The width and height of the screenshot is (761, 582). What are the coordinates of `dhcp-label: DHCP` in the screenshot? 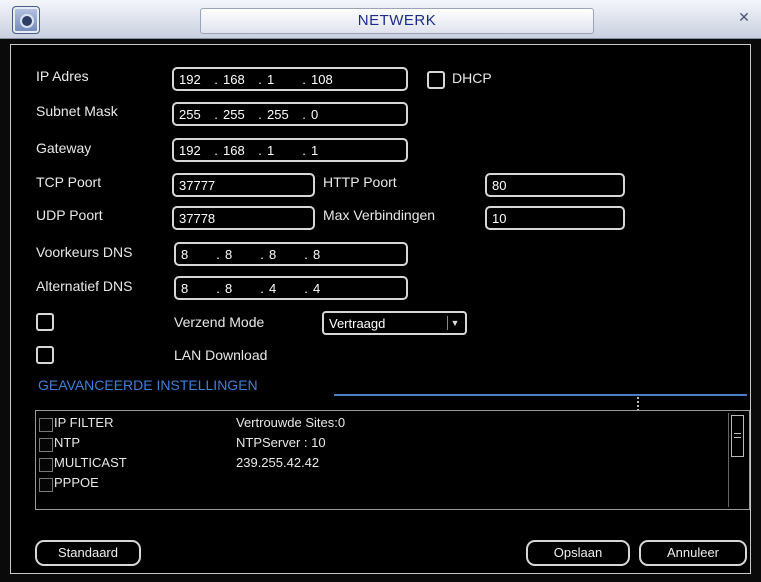 It's located at (472, 78).